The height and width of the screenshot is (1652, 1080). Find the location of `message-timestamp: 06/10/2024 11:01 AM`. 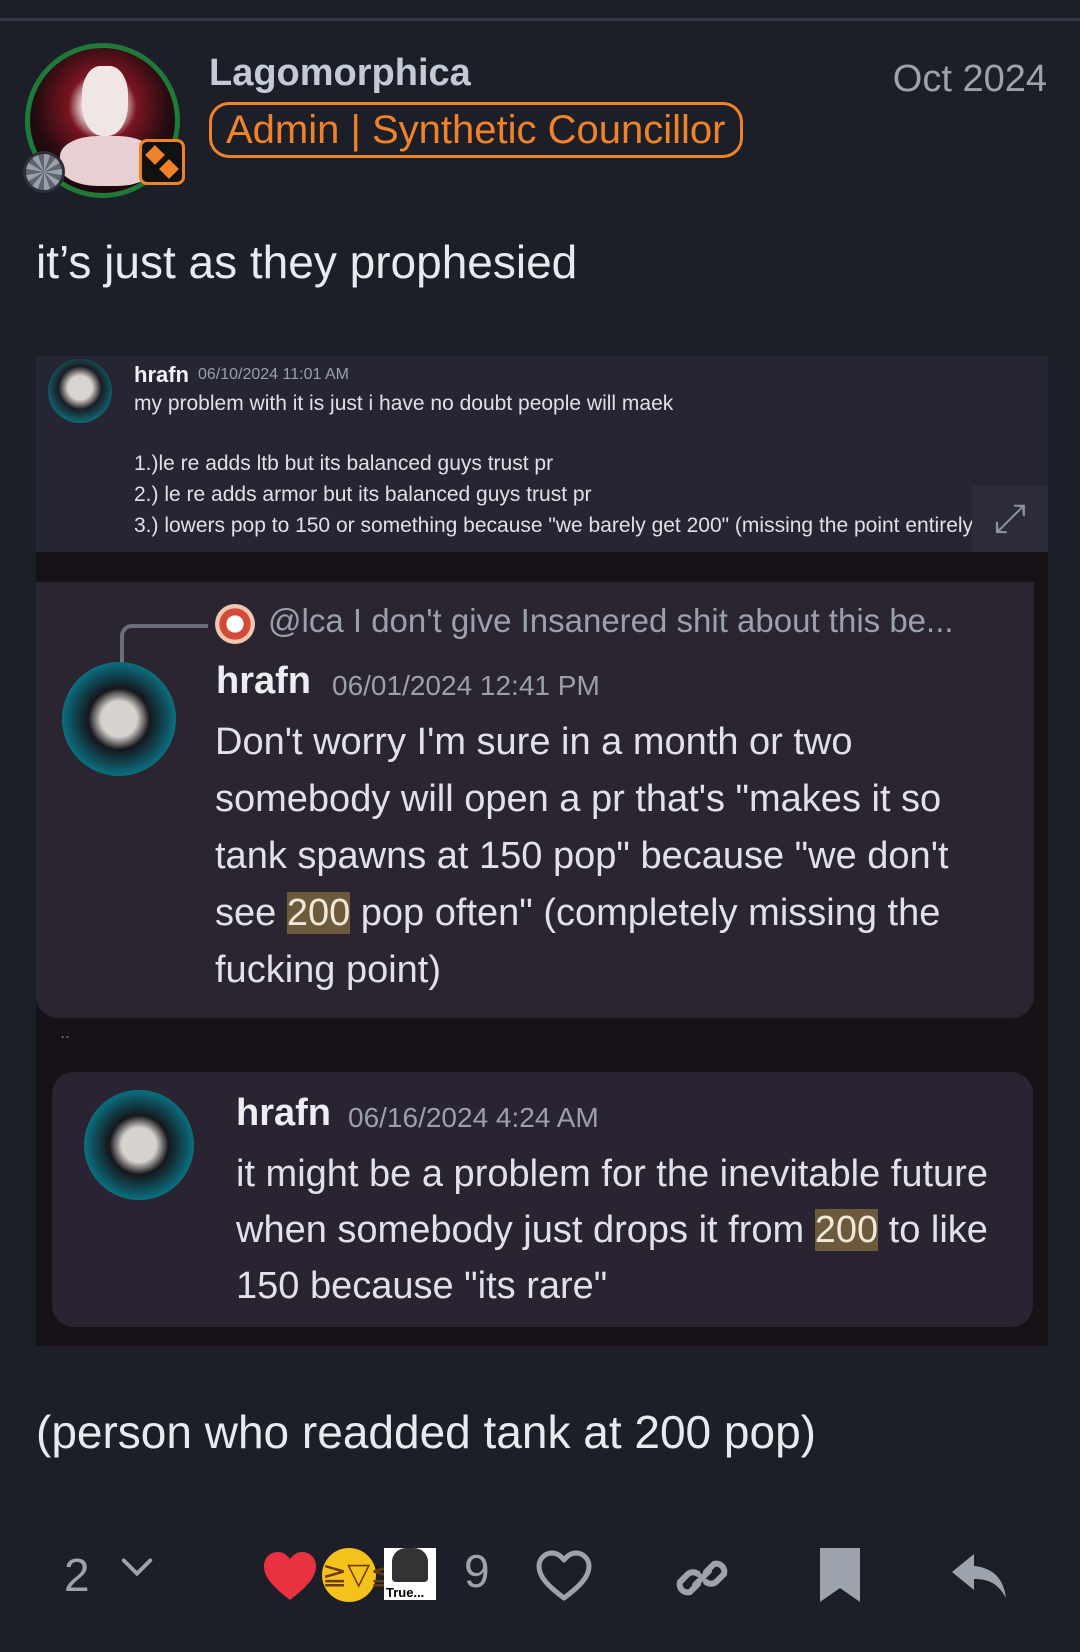

message-timestamp: 06/10/2024 11:01 AM is located at coordinates (273, 374).